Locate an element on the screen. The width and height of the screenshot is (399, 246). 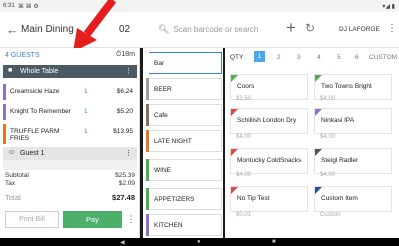
search-input: 🔍︎ Scan barcode or search is located at coordinates (208, 29).